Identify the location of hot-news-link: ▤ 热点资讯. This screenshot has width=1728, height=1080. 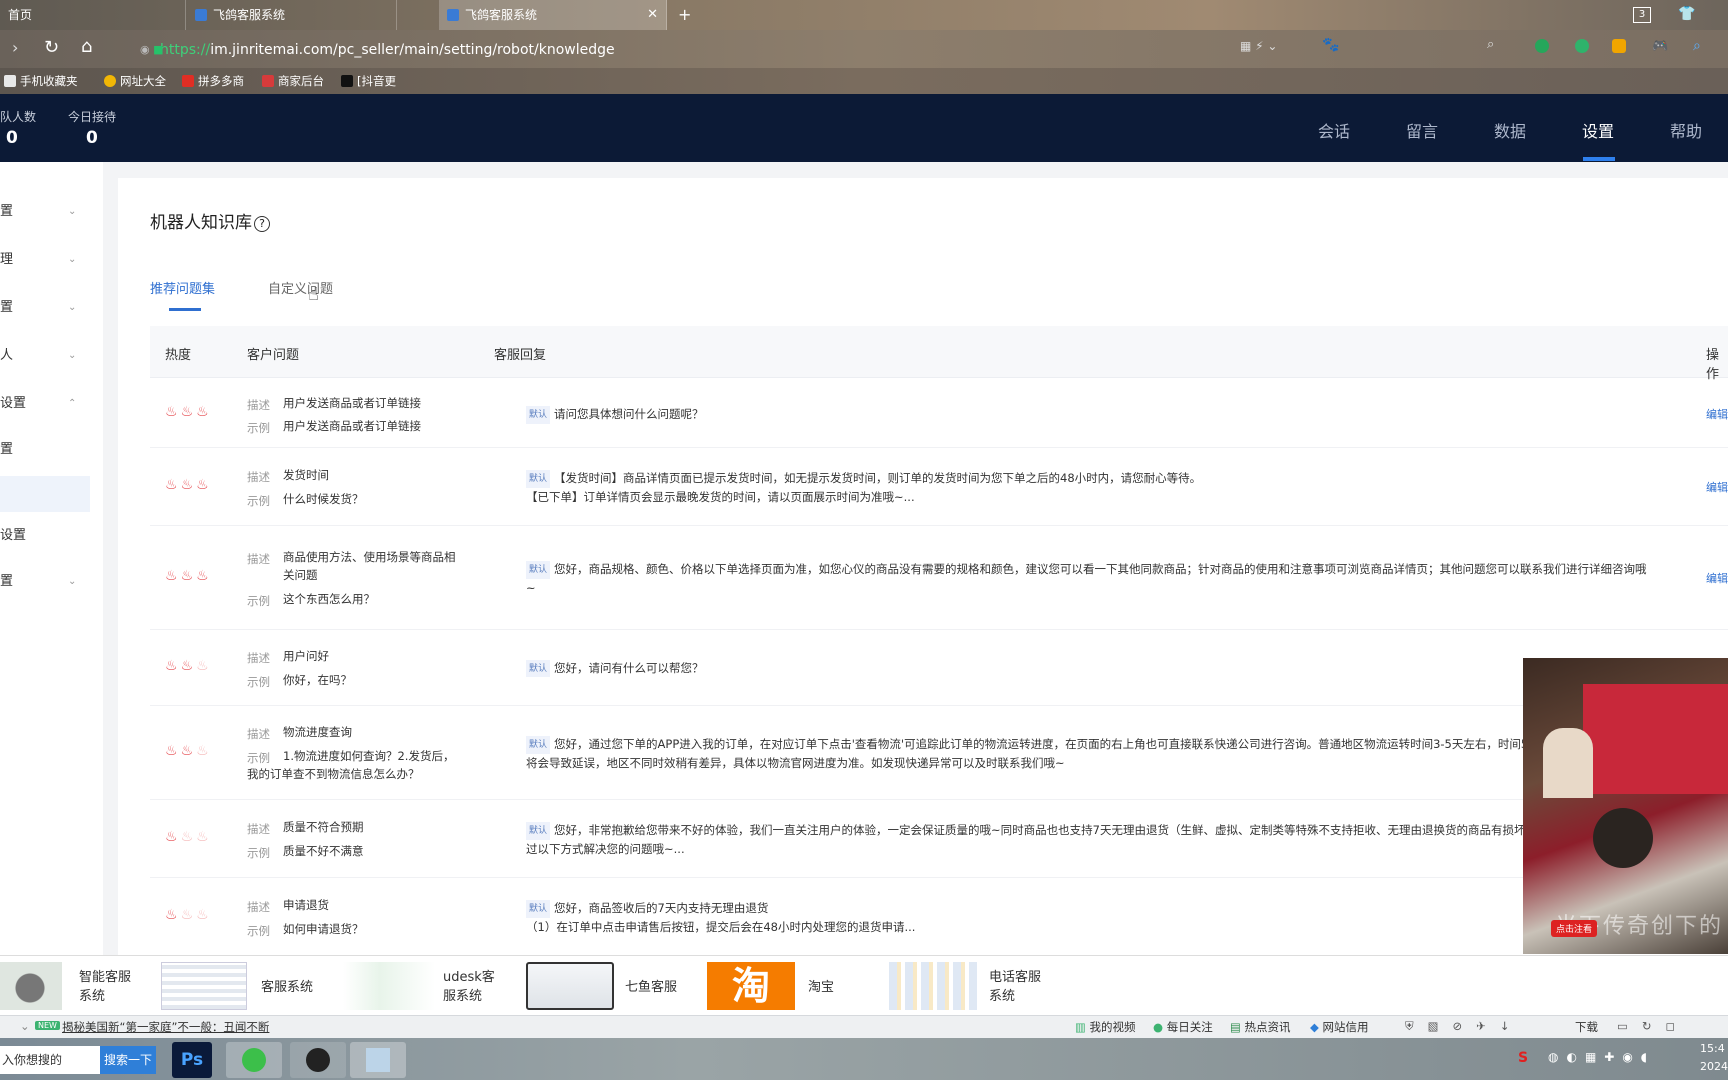
(1260, 1027).